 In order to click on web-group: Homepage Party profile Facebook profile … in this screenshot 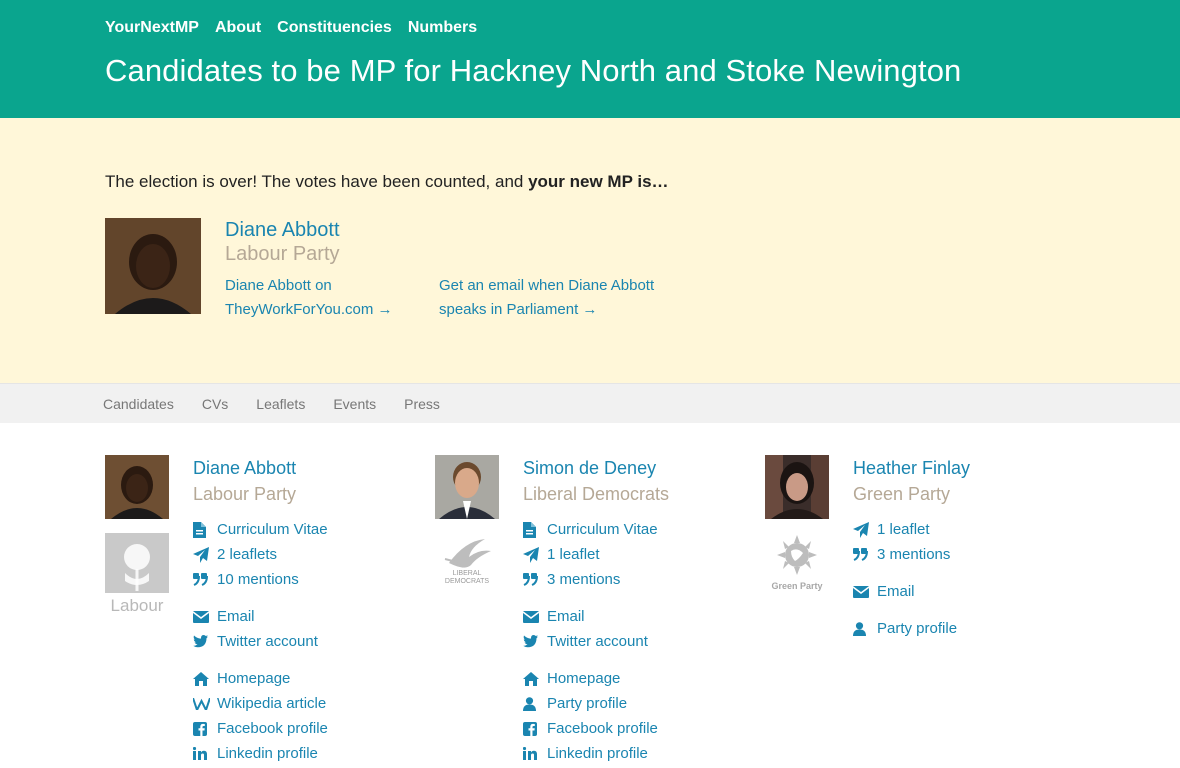, I will do `click(644, 716)`.